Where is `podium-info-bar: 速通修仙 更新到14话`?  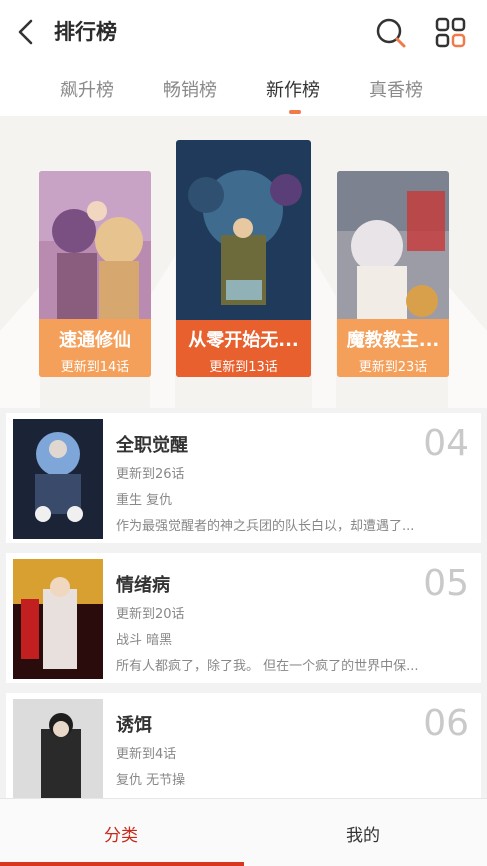 podium-info-bar: 速通修仙 更新到14话 is located at coordinates (95, 348).